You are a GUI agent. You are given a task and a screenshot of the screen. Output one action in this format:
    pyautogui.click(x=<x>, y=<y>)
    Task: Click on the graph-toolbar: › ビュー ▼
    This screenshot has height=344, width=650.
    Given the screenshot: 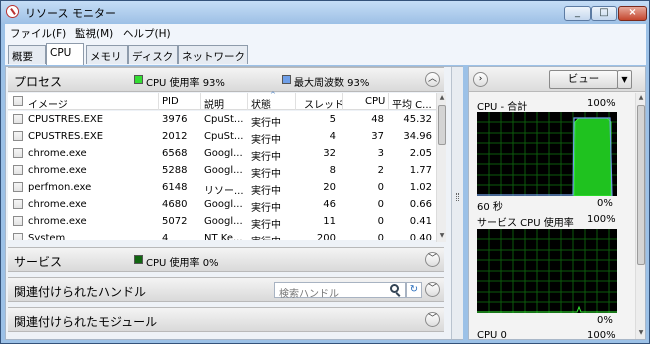 What is the action you would take?
    pyautogui.click(x=557, y=79)
    